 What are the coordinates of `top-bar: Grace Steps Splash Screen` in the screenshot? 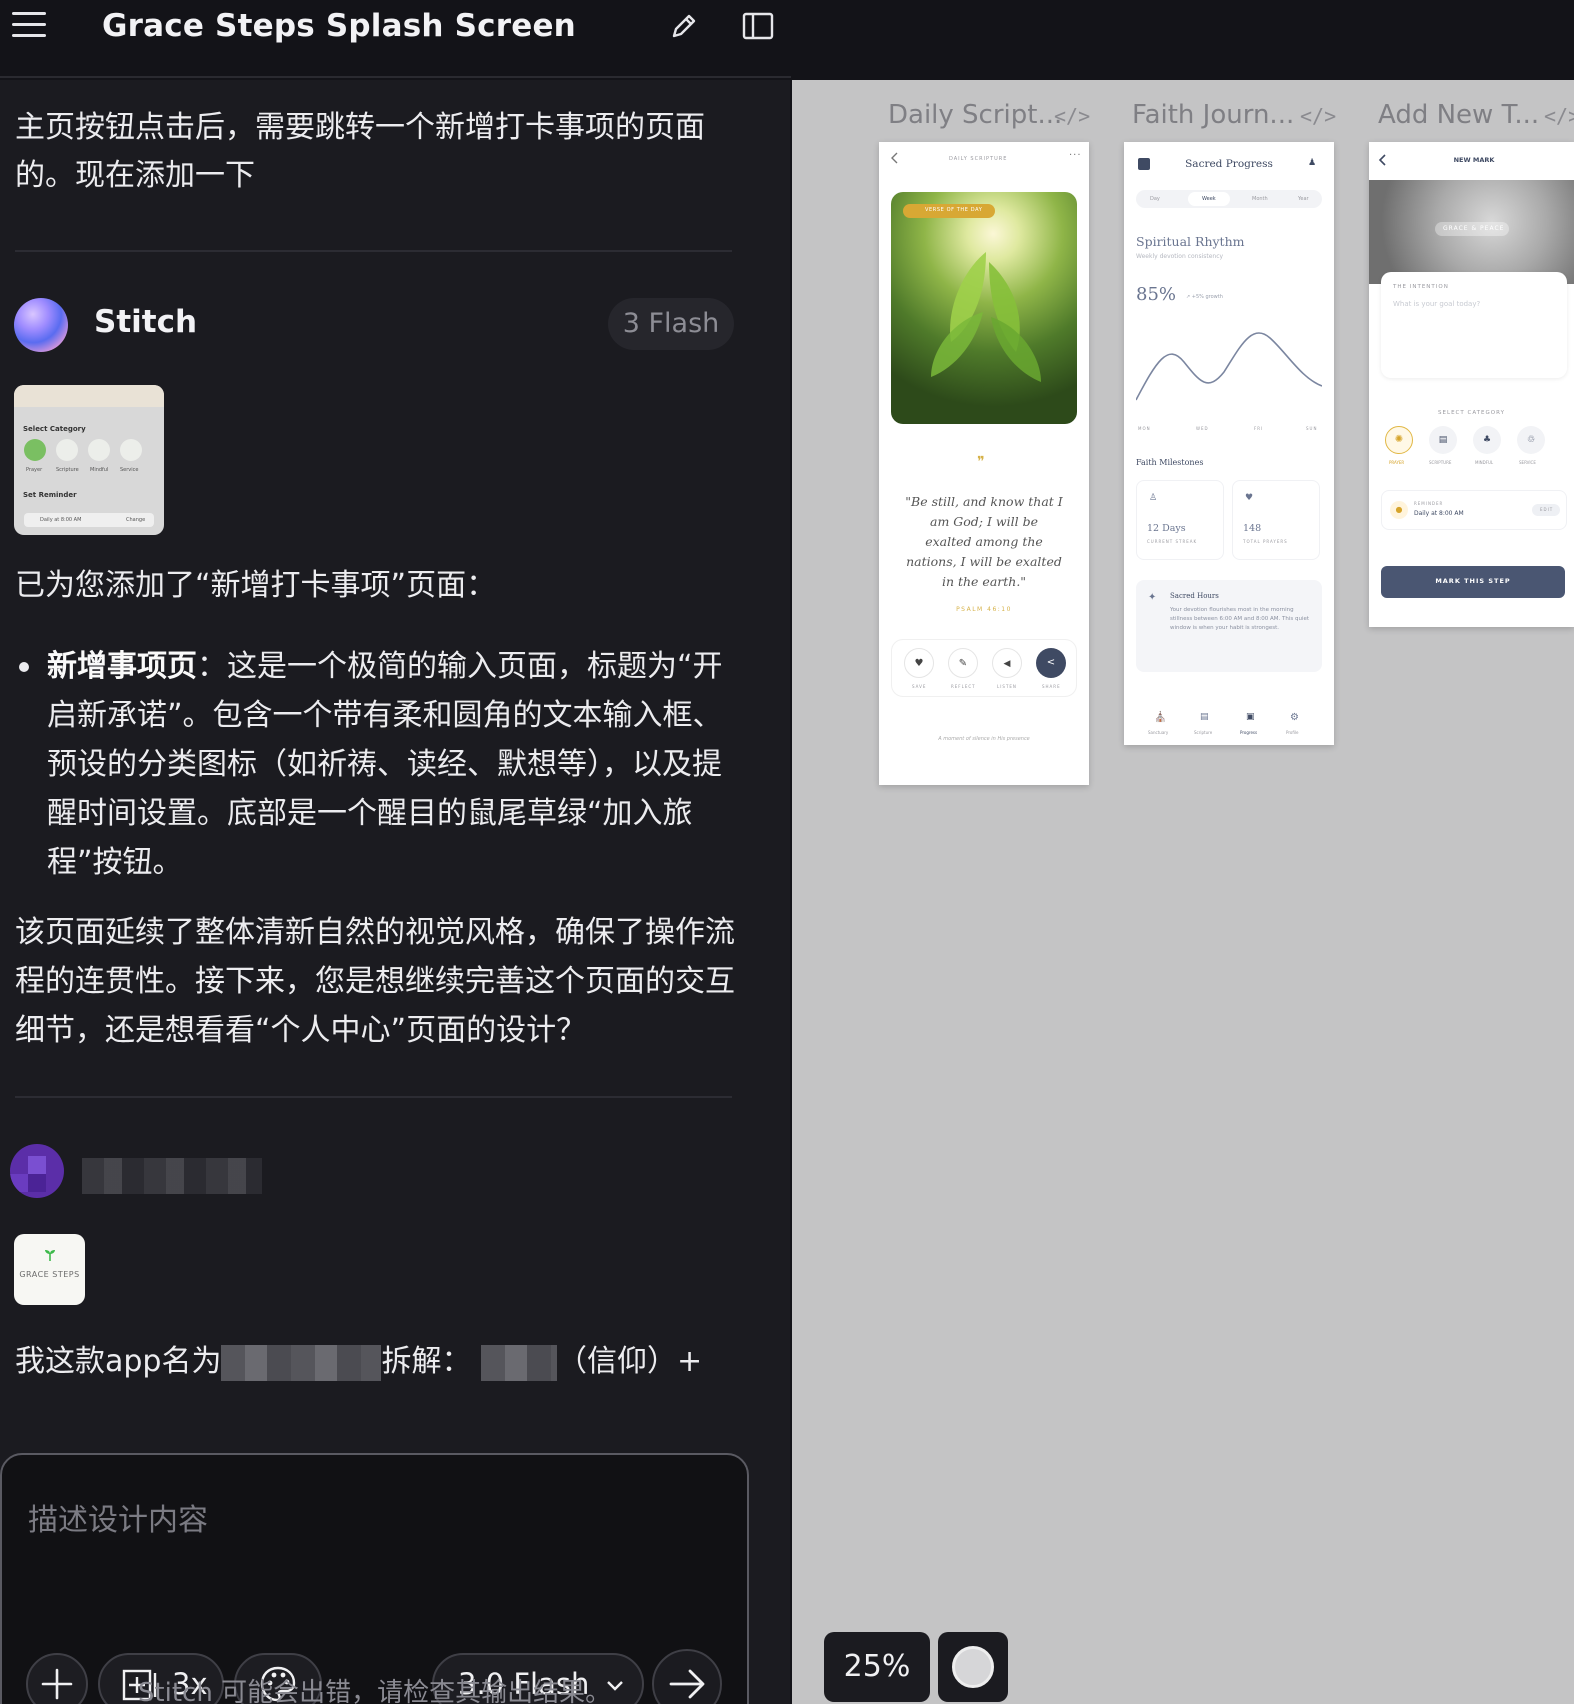 It's located at (395, 39).